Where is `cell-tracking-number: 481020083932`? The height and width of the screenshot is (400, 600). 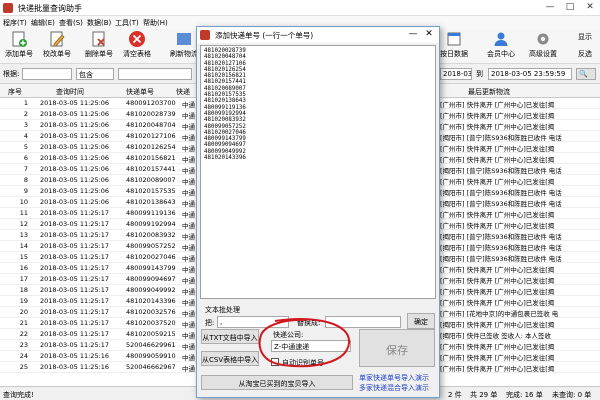 cell-tracking-number: 481020083932 is located at coordinates (151, 235).